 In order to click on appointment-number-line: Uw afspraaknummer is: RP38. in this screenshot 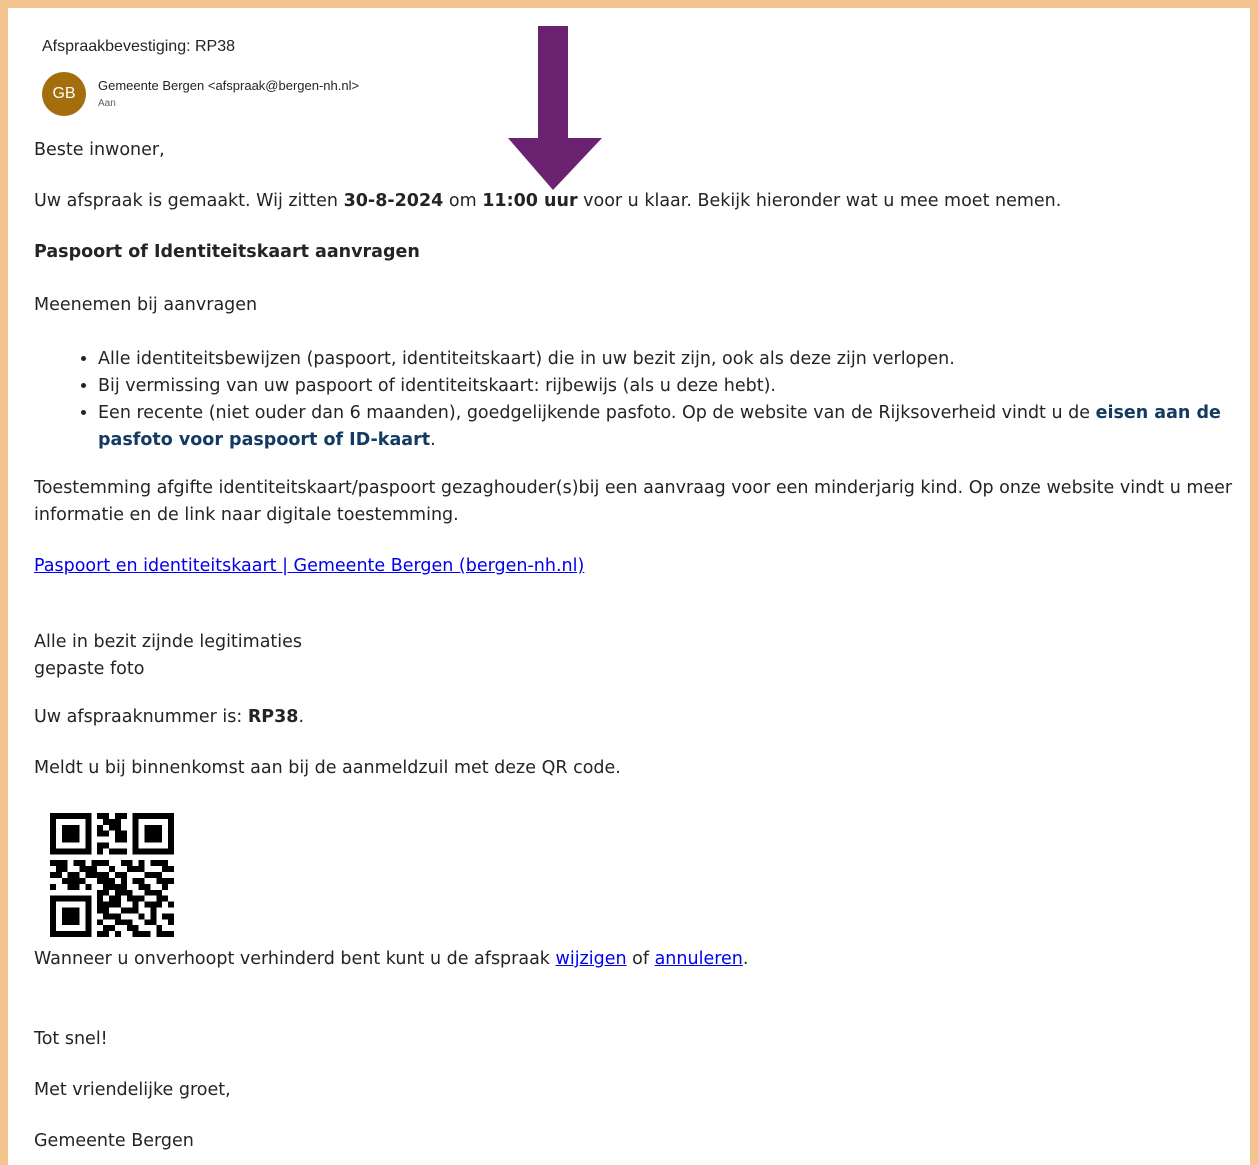, I will do `click(641, 717)`.